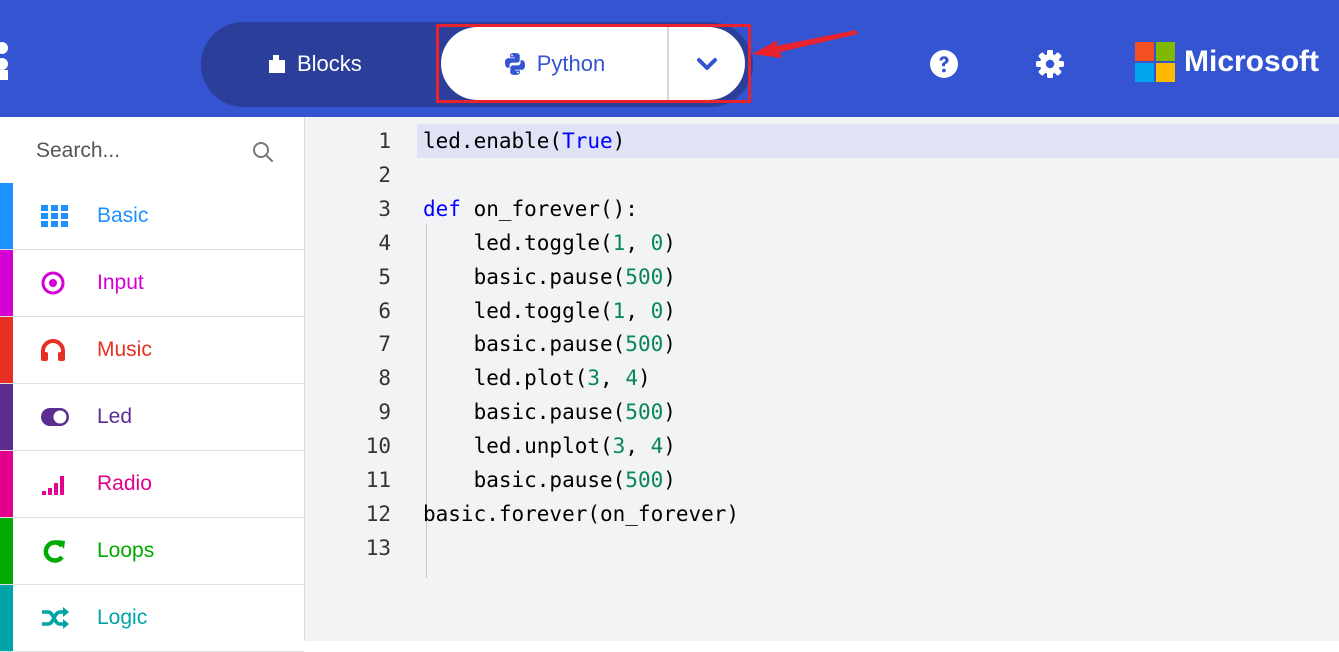 The image size is (1339, 652). I want to click on chevron-down-icon, so click(707, 63).